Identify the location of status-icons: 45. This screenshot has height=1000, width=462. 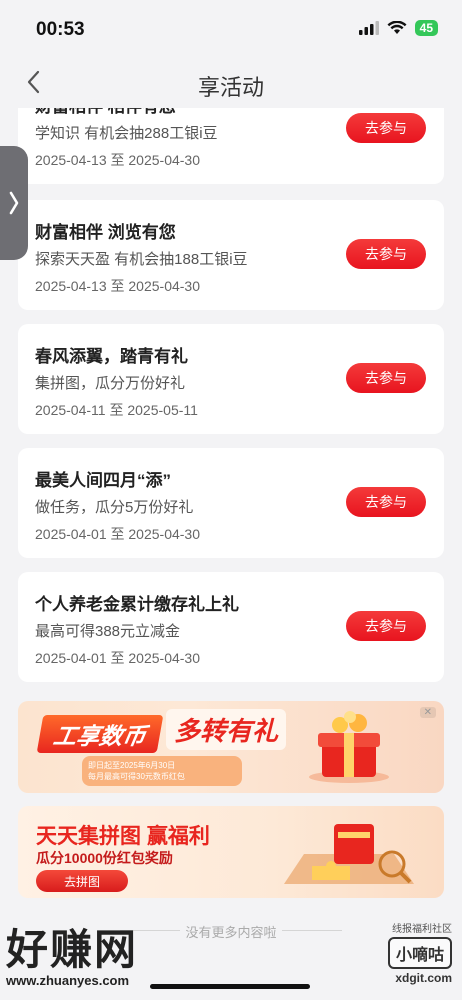
(398, 28).